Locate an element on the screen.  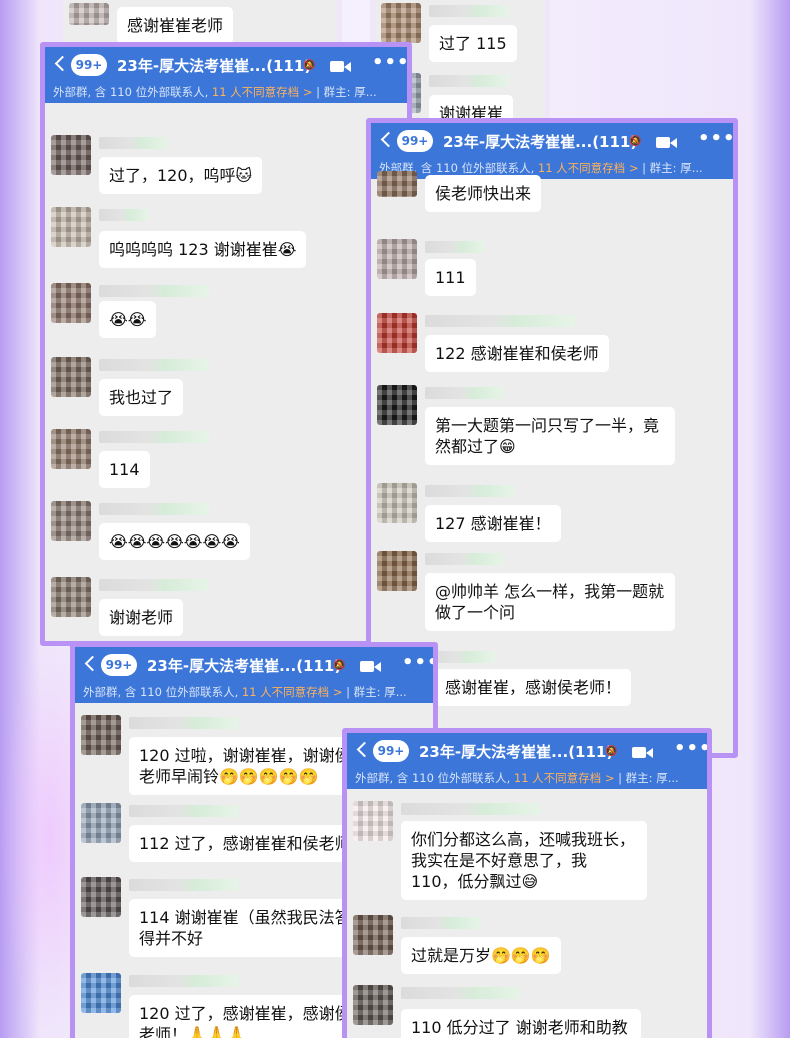
message-bubble: 😭😭😭😭😭😭😭 is located at coordinates (174, 541).